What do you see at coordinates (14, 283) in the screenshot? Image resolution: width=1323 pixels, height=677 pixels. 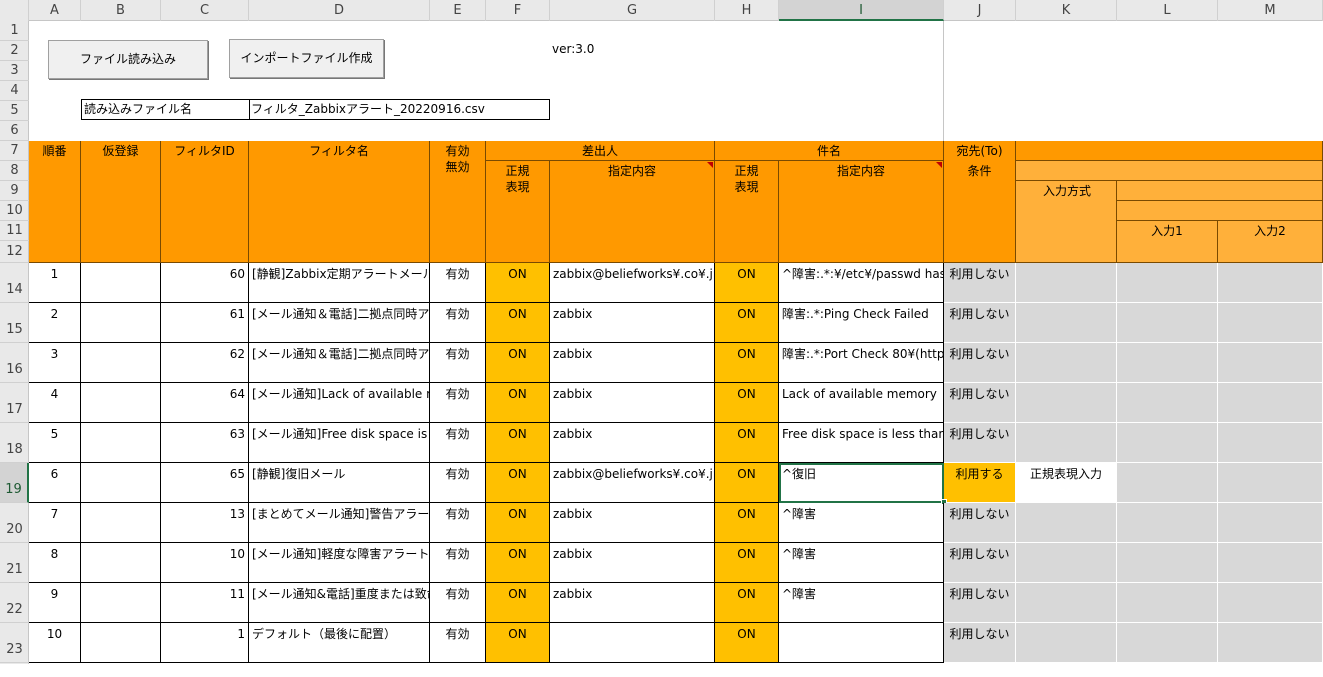 I see `row-header-14: 14` at bounding box center [14, 283].